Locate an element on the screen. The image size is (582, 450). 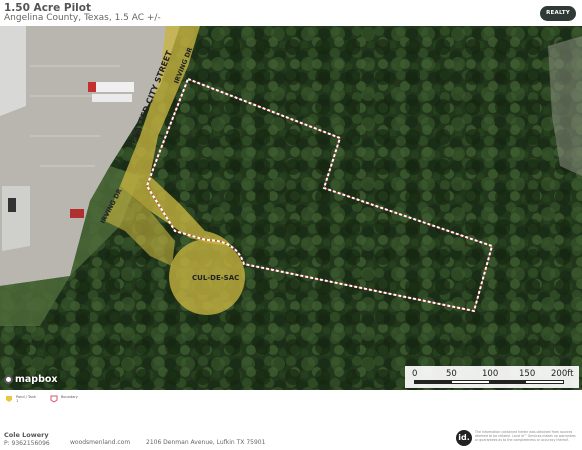
building-roof is located at coordinates (13, 71).